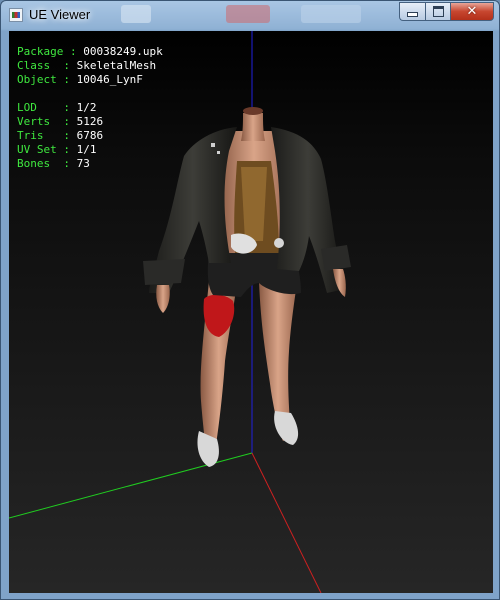  What do you see at coordinates (109, 79) in the screenshot?
I see `info-value: 10046_LynF` at bounding box center [109, 79].